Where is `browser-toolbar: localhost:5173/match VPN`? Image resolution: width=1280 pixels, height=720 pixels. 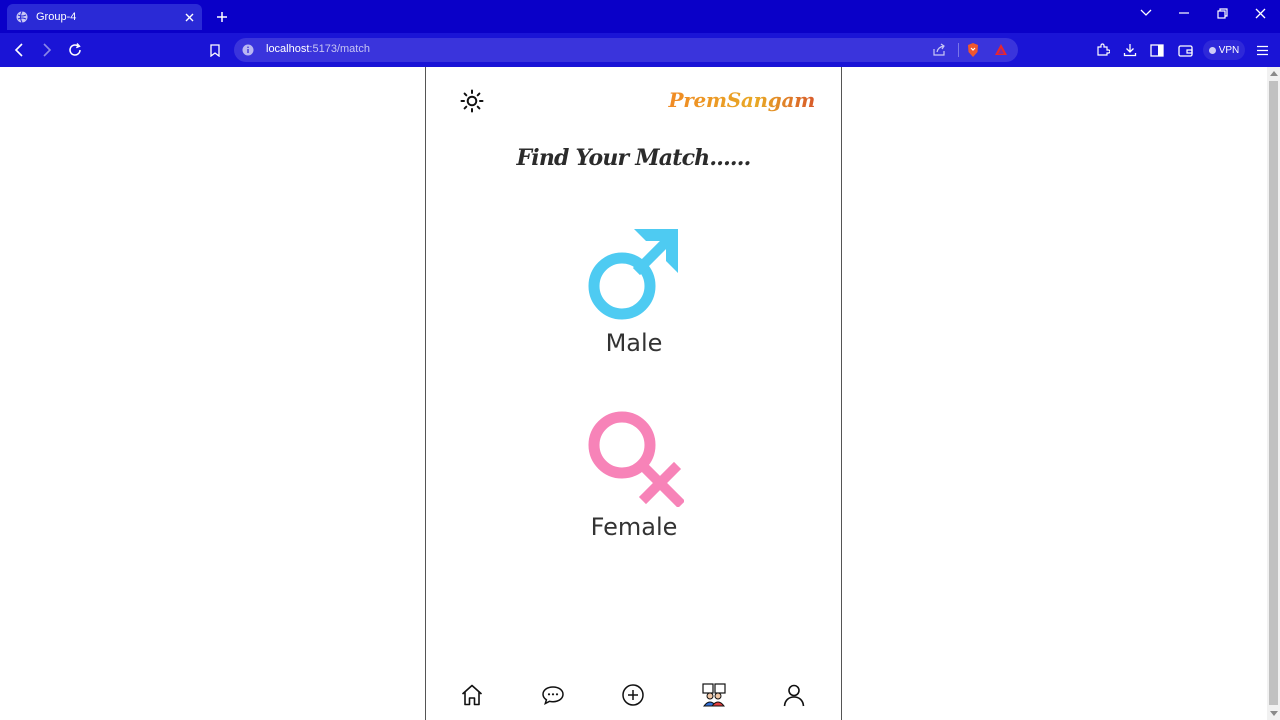 browser-toolbar: localhost:5173/match VPN is located at coordinates (640, 50).